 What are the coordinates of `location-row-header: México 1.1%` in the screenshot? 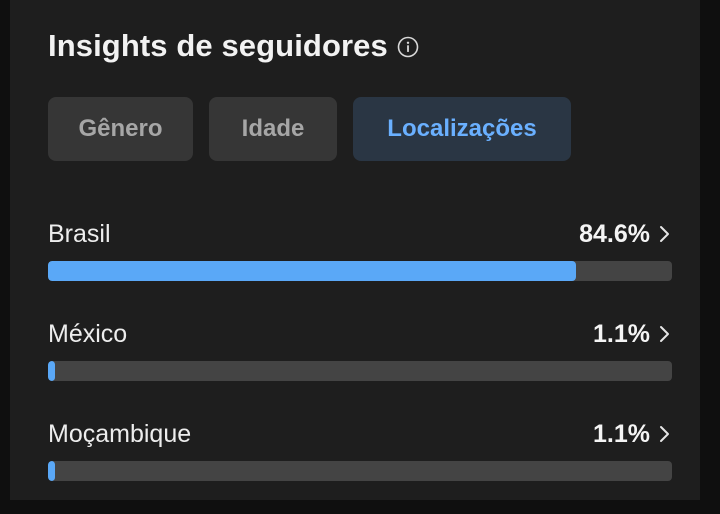 It's located at (360, 334).